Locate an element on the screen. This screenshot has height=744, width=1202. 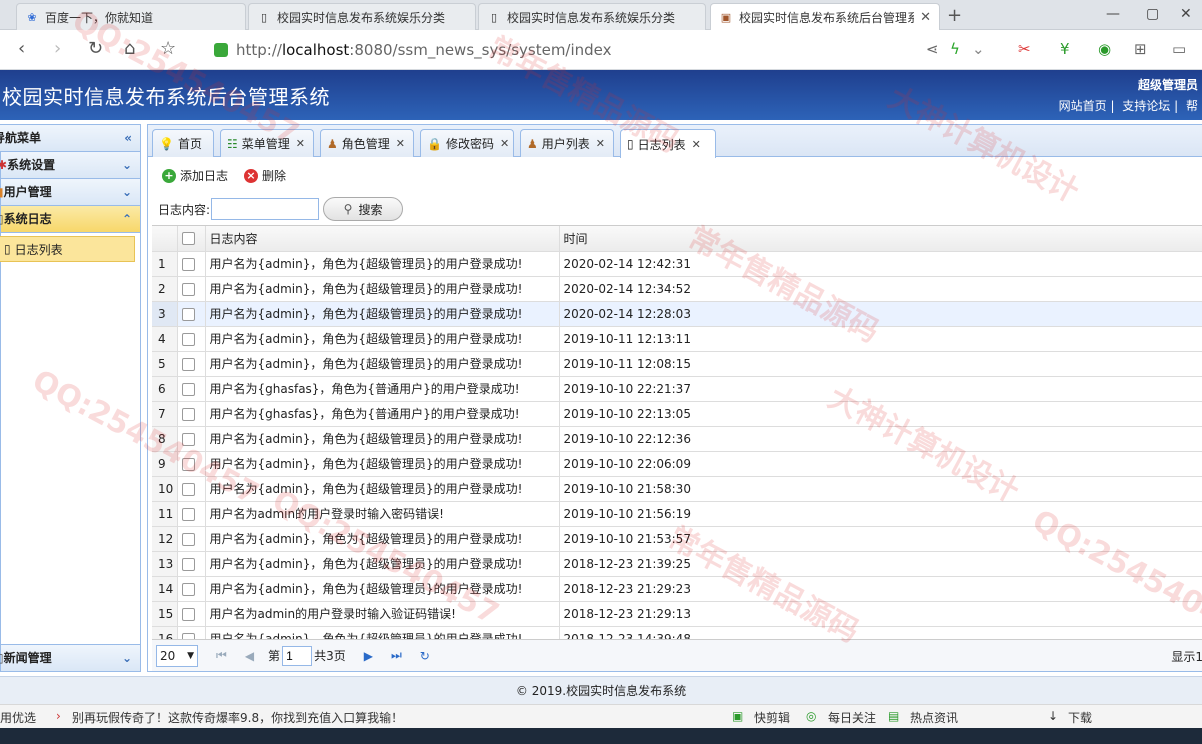
browser-tab-3: ▯ 校园实时信息发布系统娱乐分类 is located at coordinates (592, 16).